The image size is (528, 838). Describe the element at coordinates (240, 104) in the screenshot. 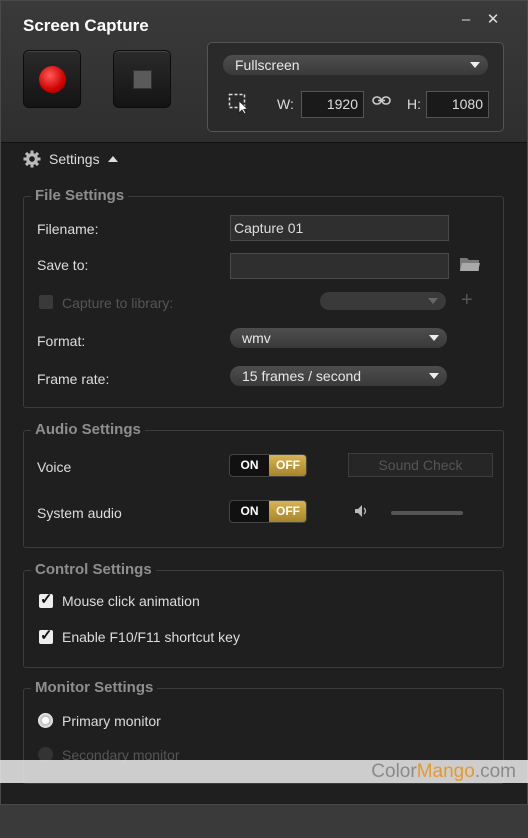

I see `select-region-icon` at that location.